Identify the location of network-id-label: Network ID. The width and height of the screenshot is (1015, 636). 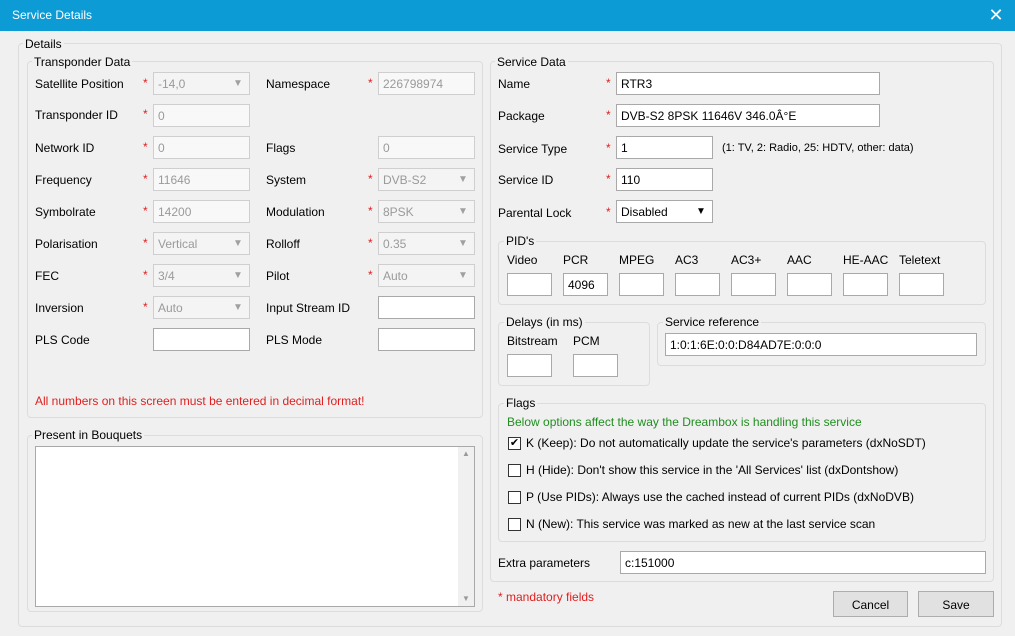
(65, 148).